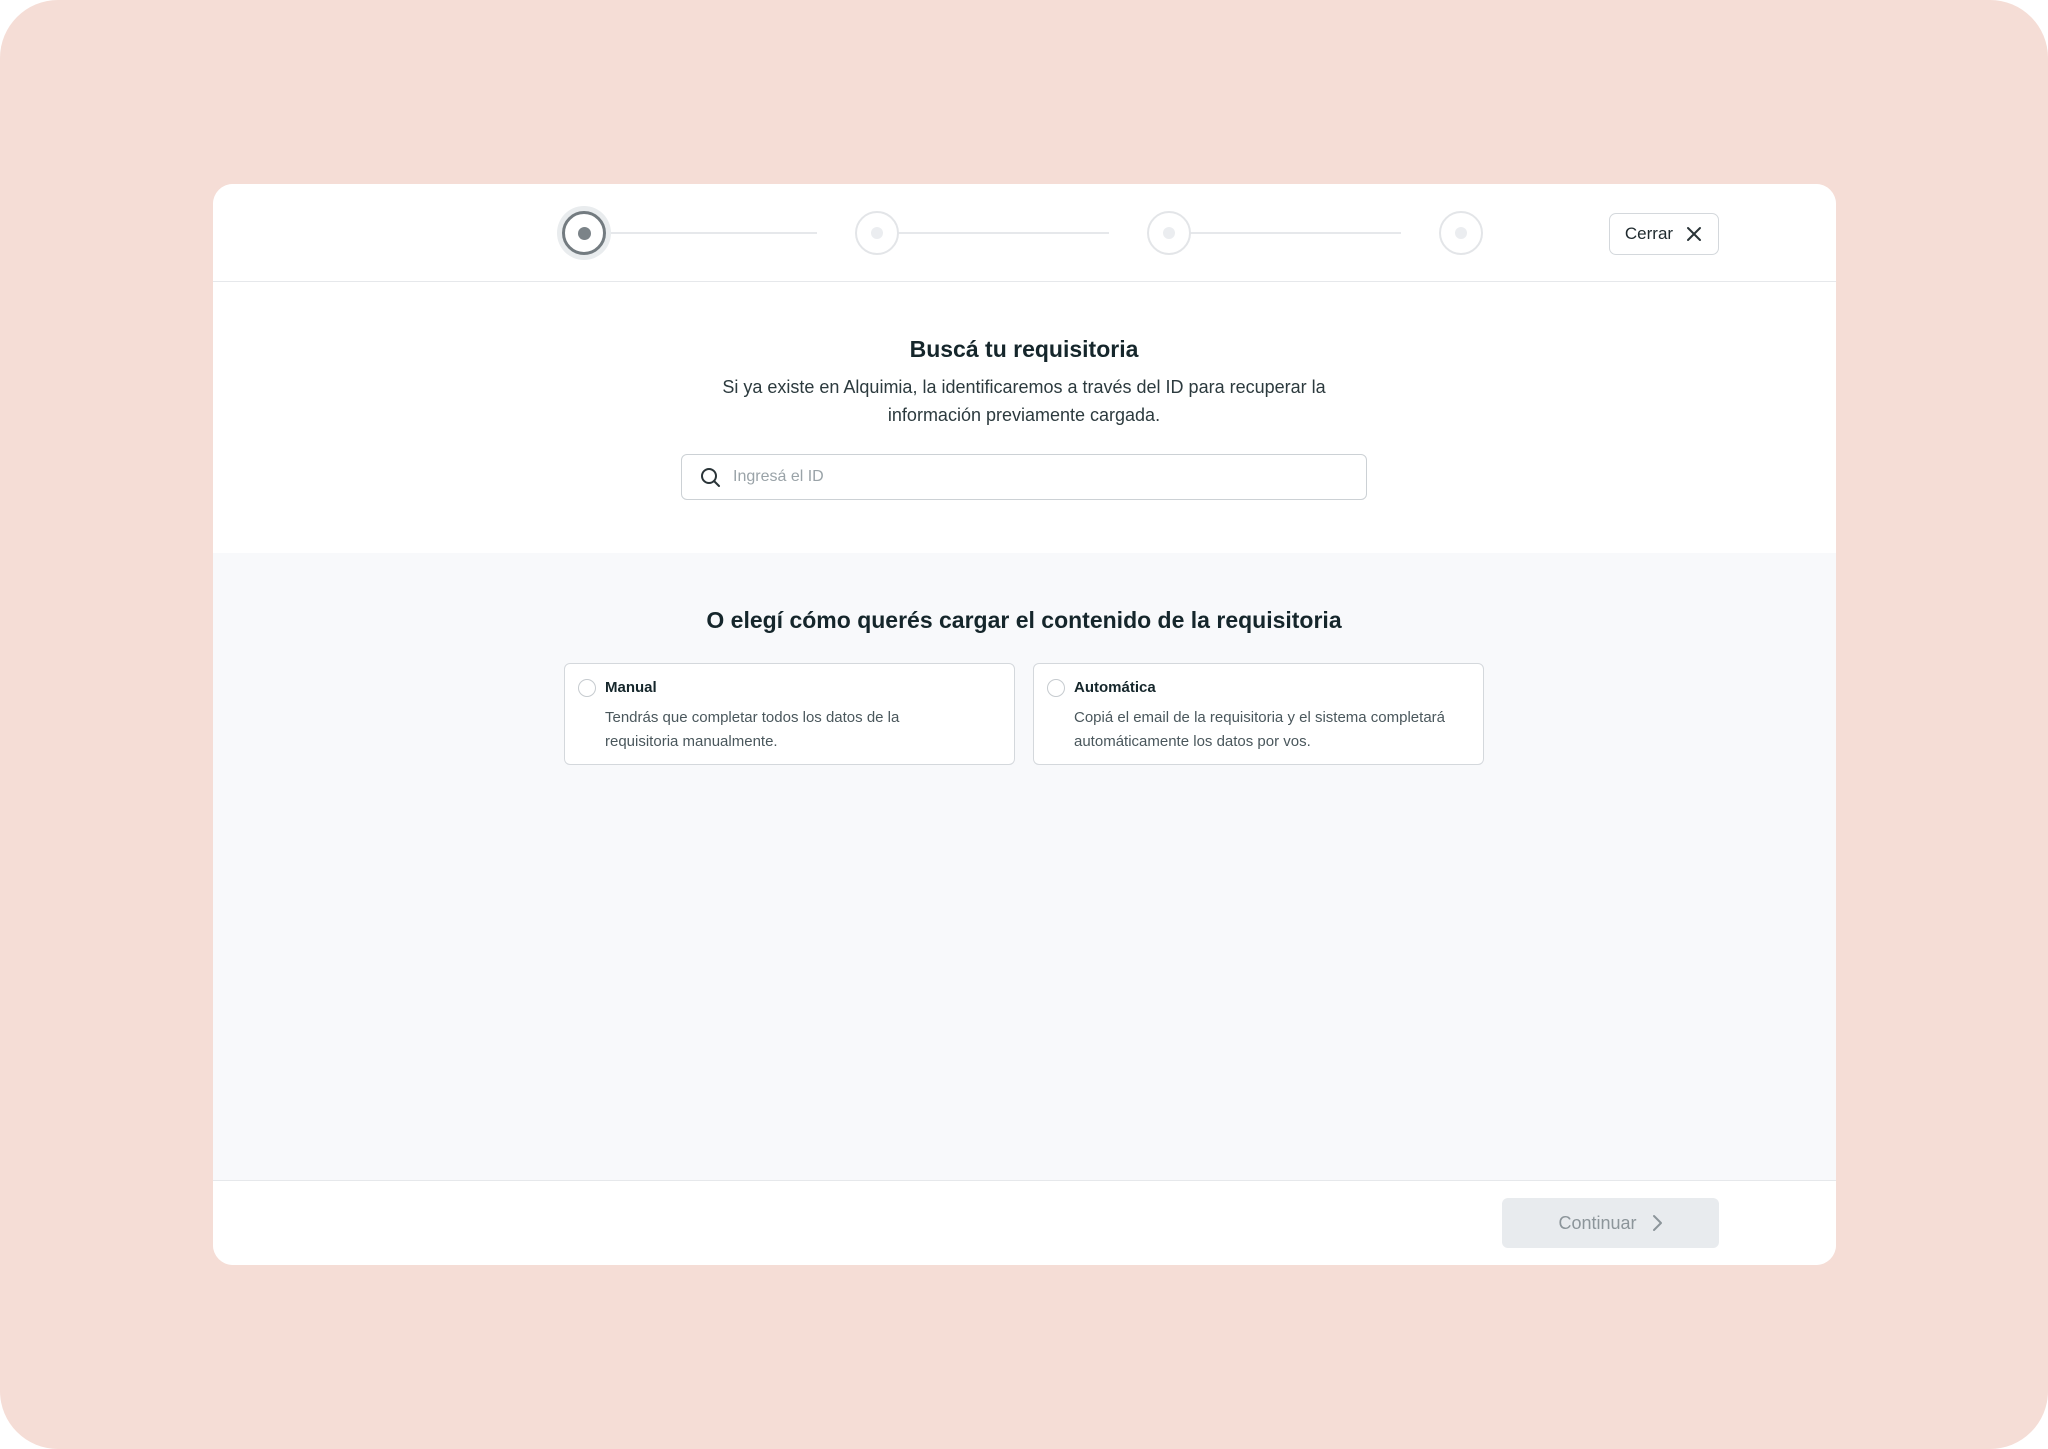 The image size is (2048, 1449). What do you see at coordinates (1192, 741) in the screenshot?
I see `option-automatic-desc-line-2: automáticamente los datos por vos.` at bounding box center [1192, 741].